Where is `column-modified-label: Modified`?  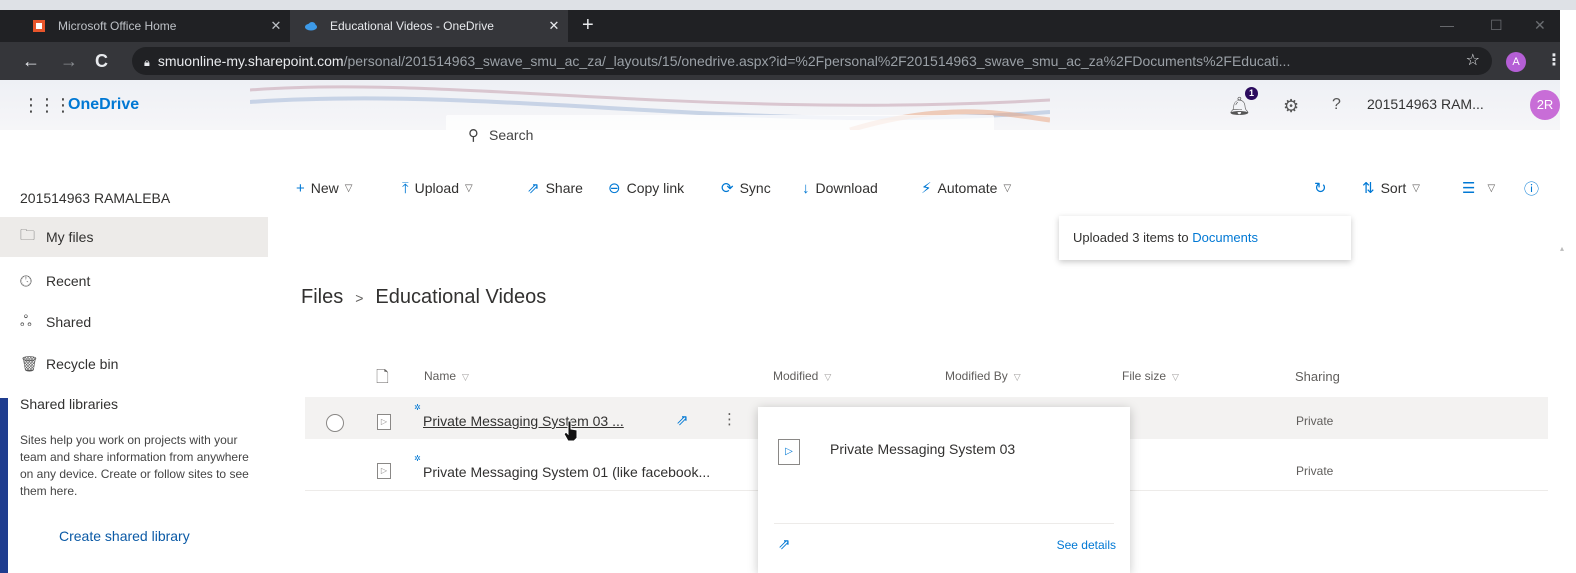
column-modified-label: Modified is located at coordinates (796, 376).